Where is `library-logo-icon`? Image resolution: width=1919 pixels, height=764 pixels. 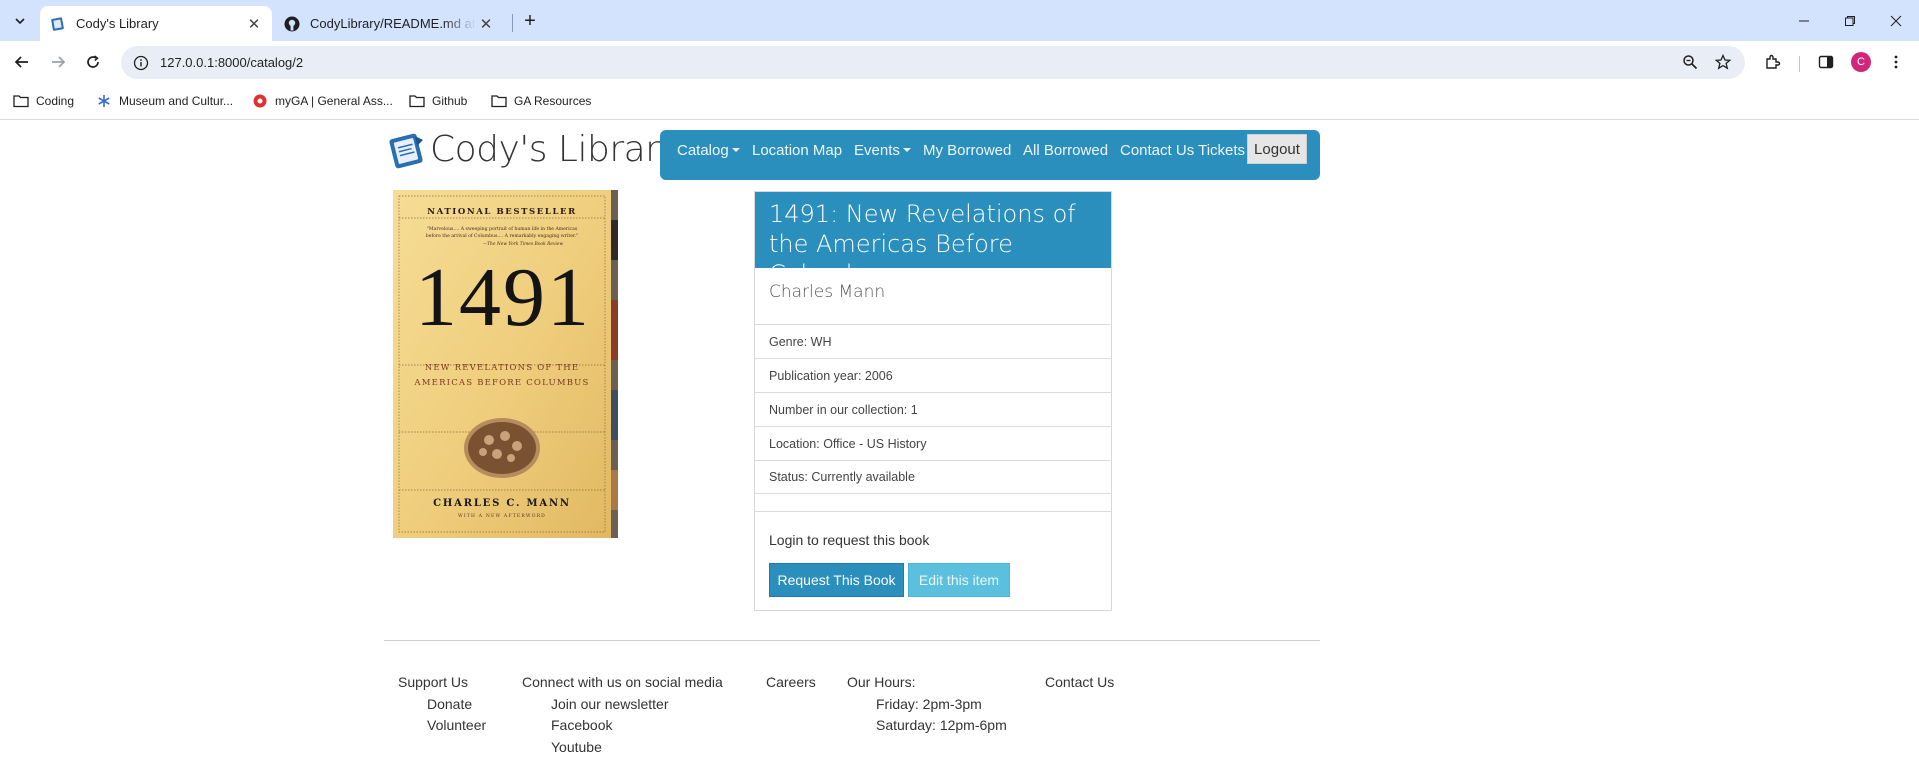 library-logo-icon is located at coordinates (408, 150).